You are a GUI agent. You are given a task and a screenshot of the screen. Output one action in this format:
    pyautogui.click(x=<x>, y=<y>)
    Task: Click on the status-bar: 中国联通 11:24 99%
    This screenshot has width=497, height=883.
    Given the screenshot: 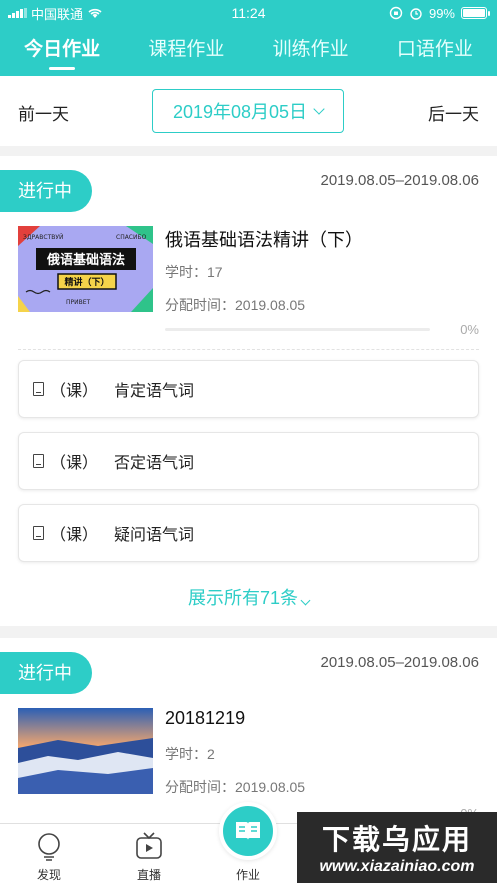 What is the action you would take?
    pyautogui.click(x=248, y=13)
    